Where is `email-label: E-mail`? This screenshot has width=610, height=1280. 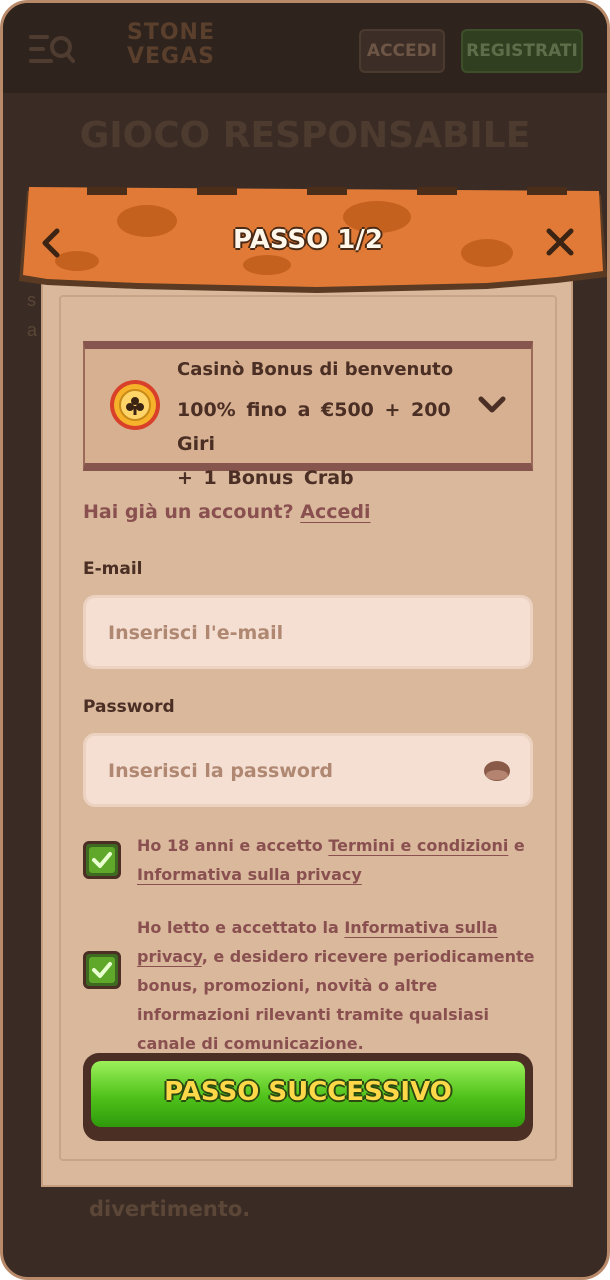
email-label: E-mail is located at coordinates (113, 569).